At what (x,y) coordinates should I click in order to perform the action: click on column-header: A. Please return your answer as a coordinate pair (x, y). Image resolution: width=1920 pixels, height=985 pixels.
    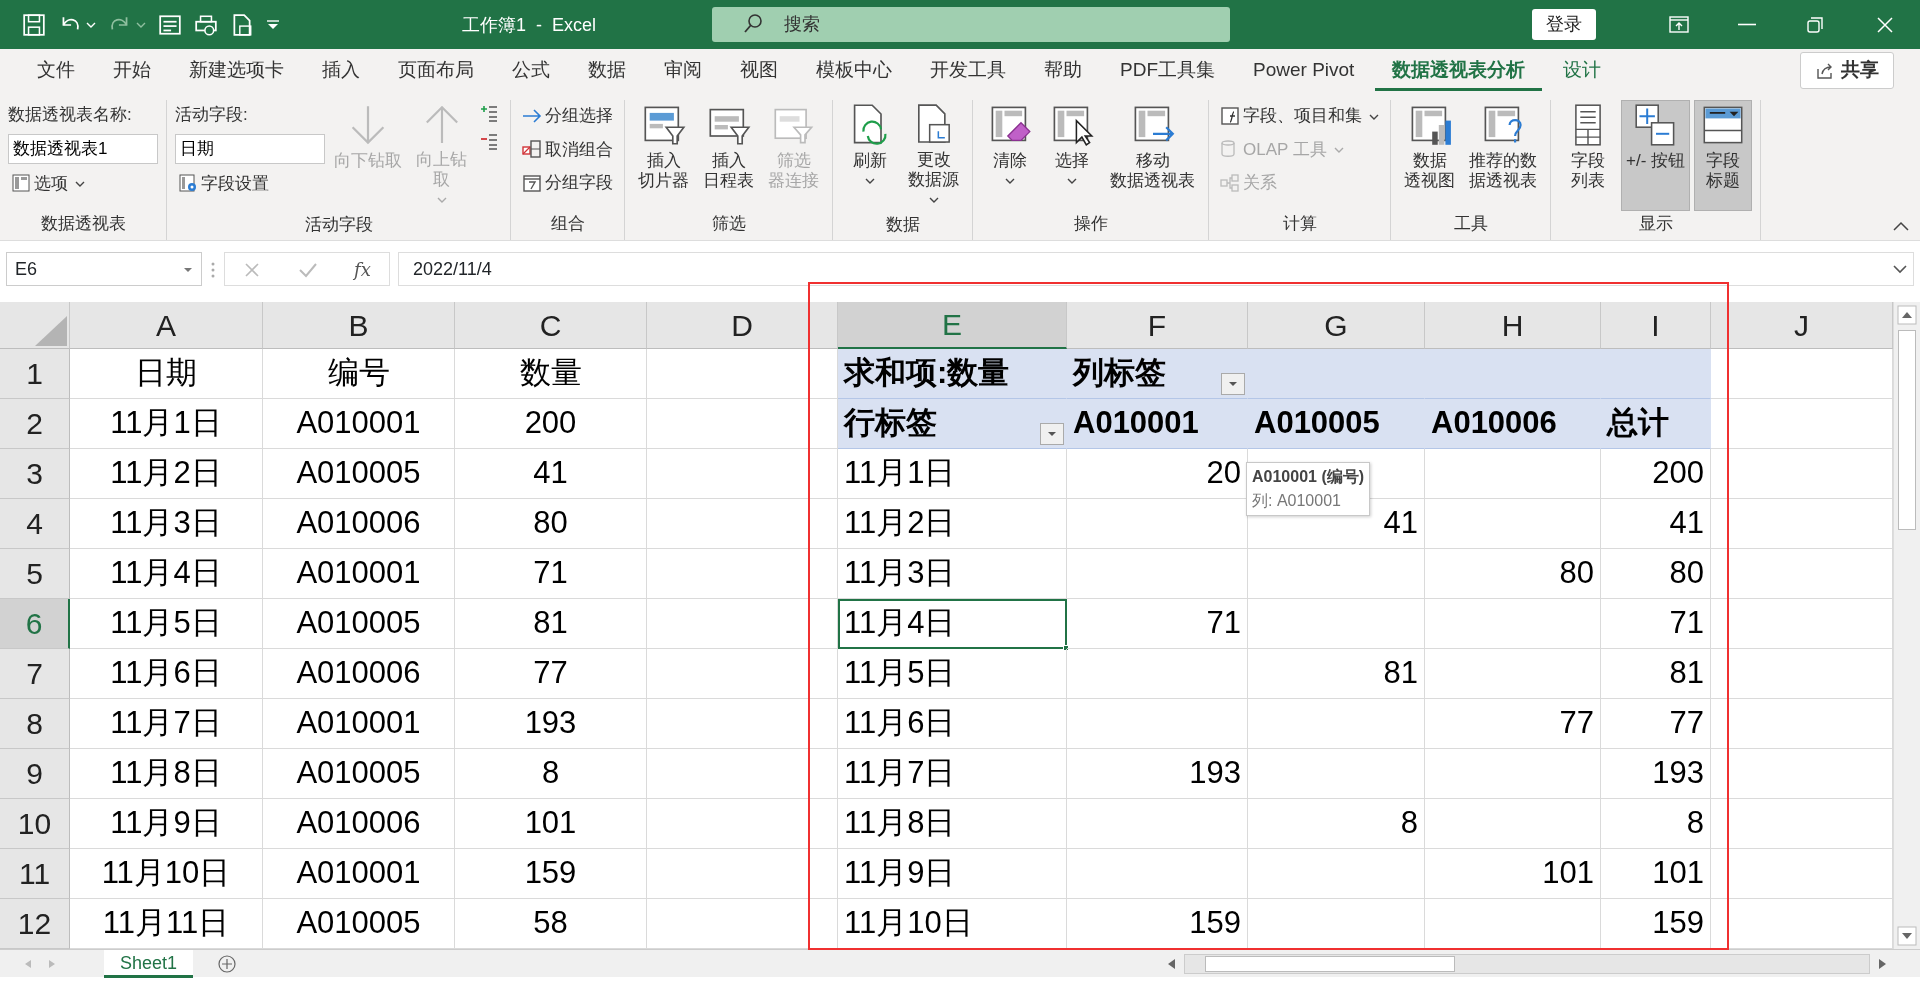
    Looking at the image, I should click on (166, 325).